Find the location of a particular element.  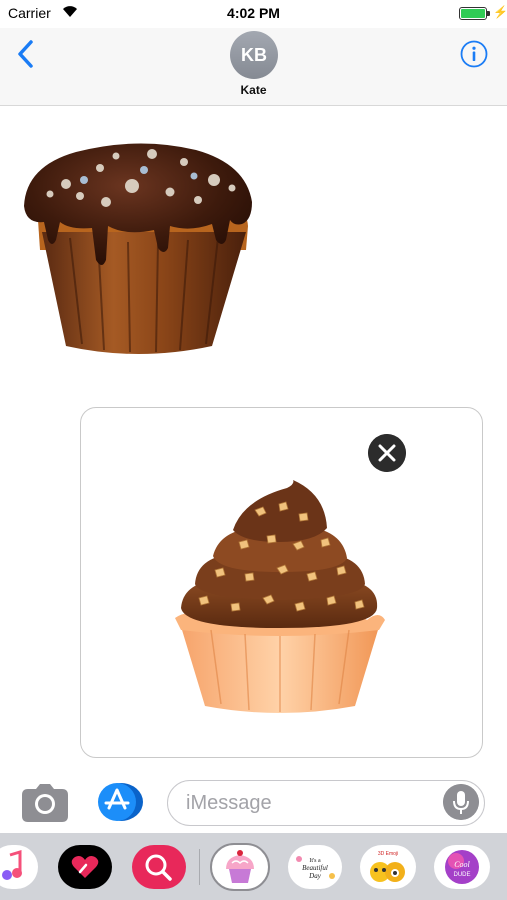

cool-dude-sticker-app-icon: Cool DUDE is located at coordinates (462, 867).